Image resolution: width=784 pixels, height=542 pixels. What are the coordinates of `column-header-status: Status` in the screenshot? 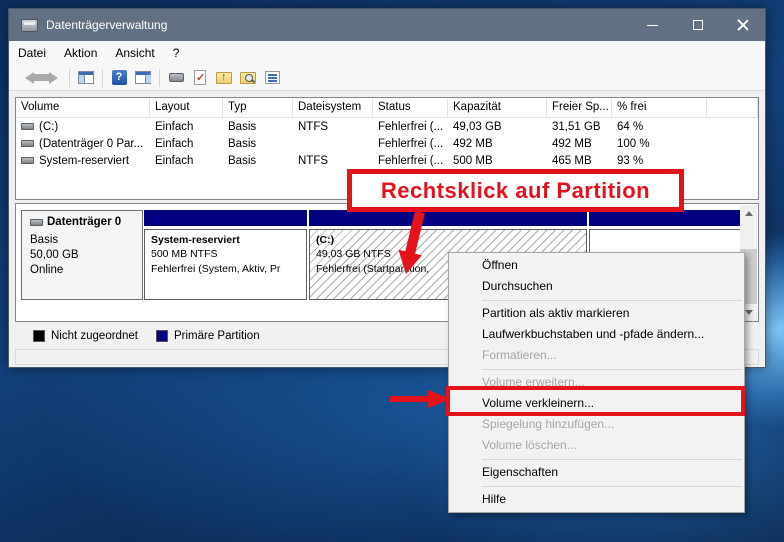 It's located at (410, 107).